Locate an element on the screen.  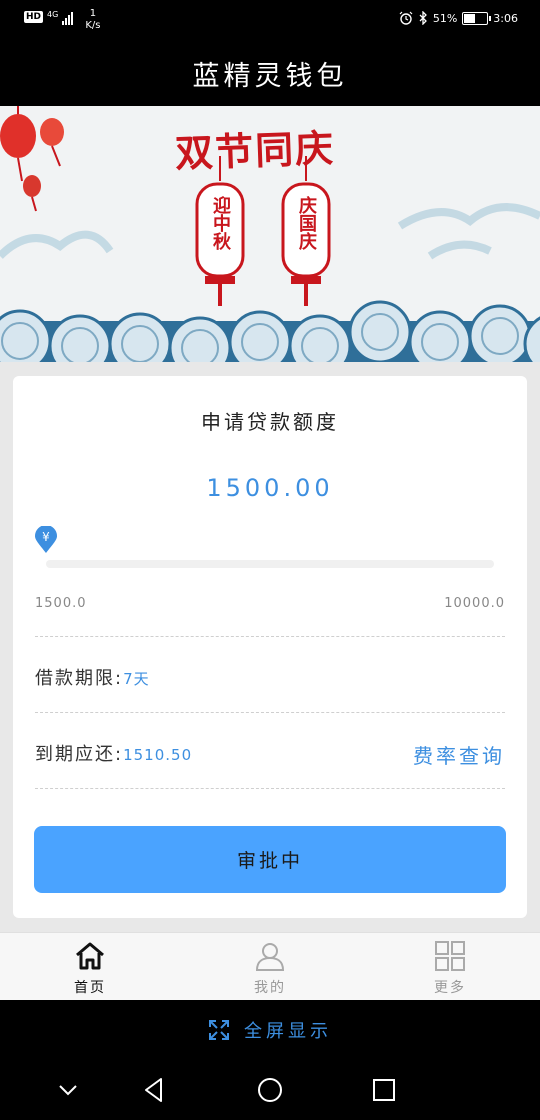
battery-percent: 51% is located at coordinates (445, 18).